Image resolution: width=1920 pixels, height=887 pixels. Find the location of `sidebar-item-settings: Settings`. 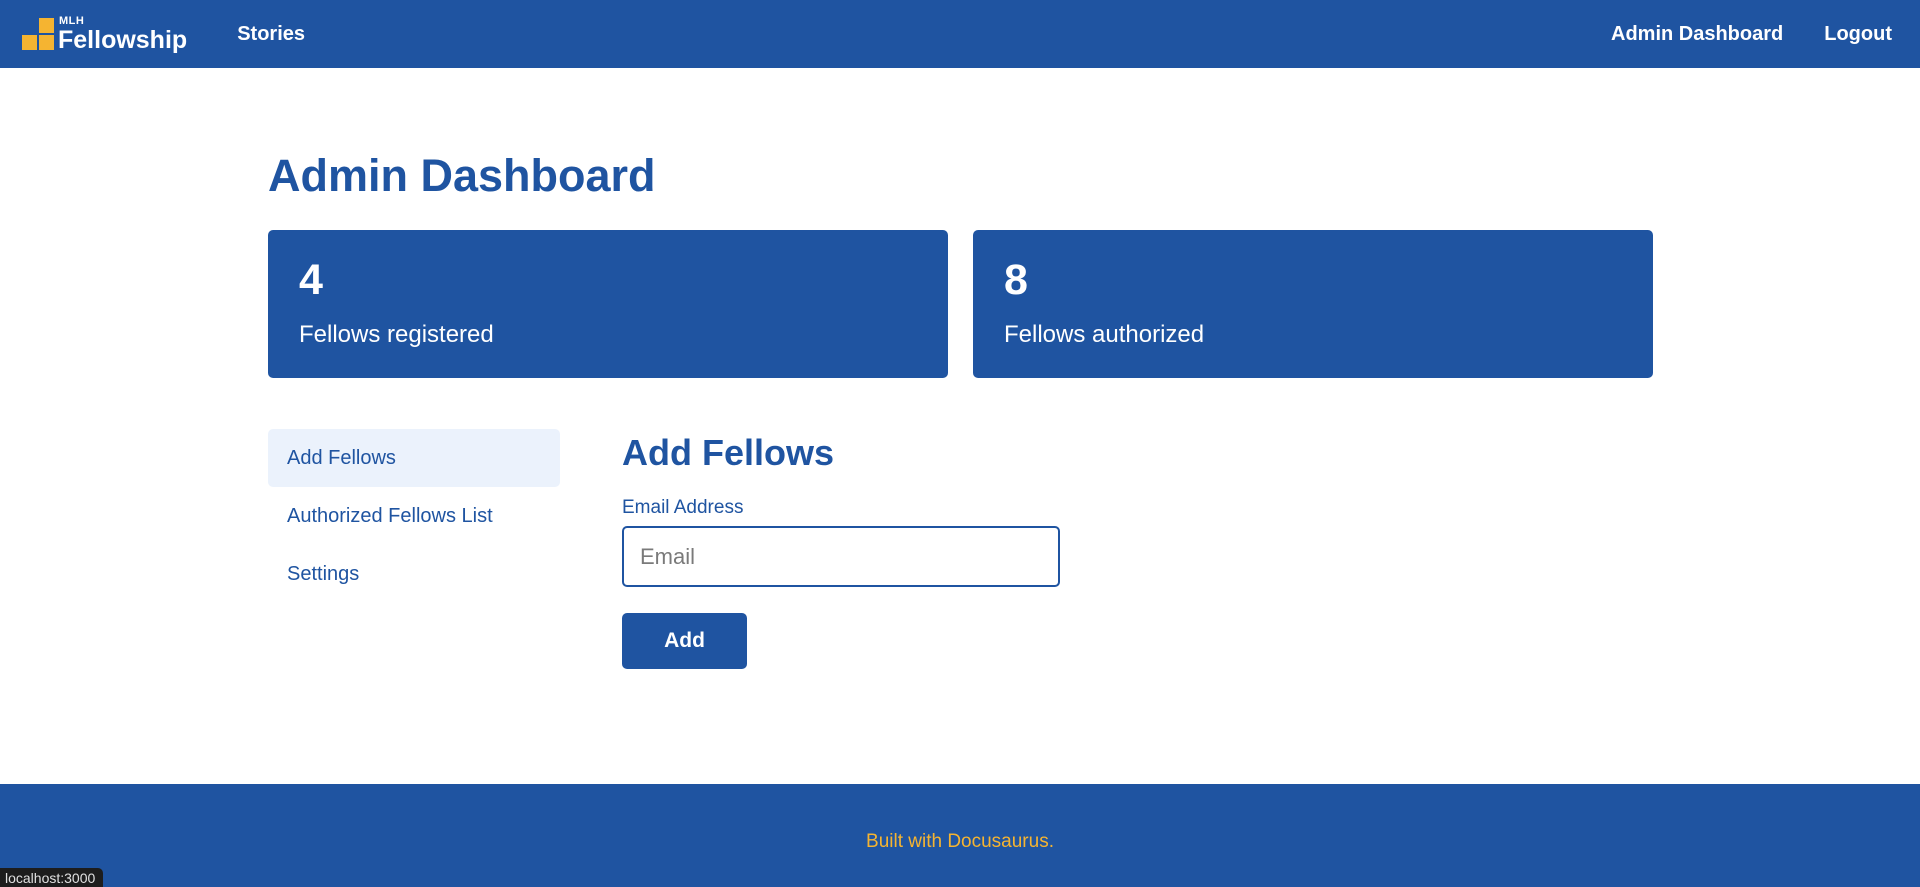

sidebar-item-settings: Settings is located at coordinates (414, 574).